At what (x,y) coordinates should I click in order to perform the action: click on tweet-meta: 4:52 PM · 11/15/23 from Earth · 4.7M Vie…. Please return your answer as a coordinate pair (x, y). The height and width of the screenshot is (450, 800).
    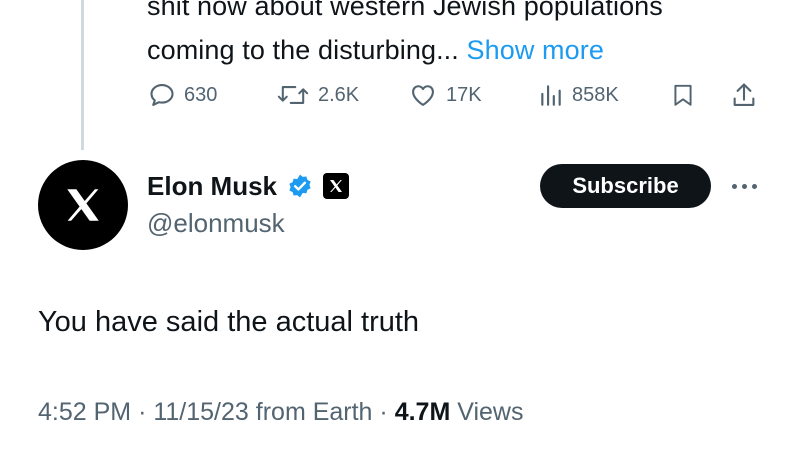
    Looking at the image, I should click on (281, 412).